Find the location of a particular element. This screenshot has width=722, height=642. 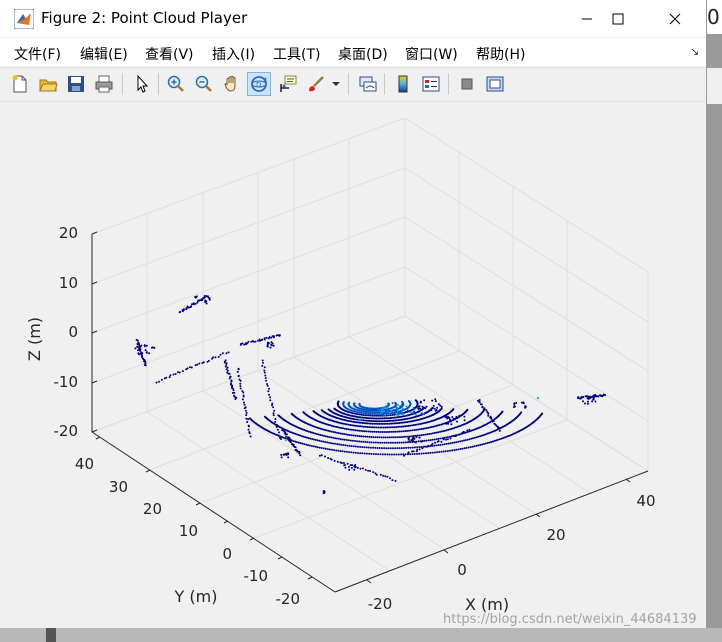

brush-icon is located at coordinates (316, 84).